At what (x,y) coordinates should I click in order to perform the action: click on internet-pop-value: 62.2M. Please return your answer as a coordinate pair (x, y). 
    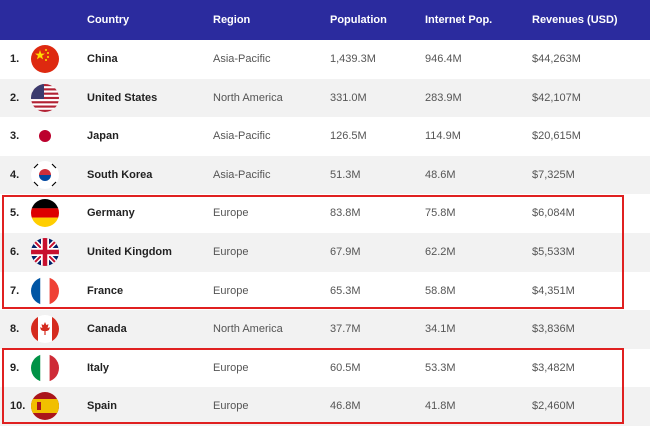
    Looking at the image, I should click on (440, 252).